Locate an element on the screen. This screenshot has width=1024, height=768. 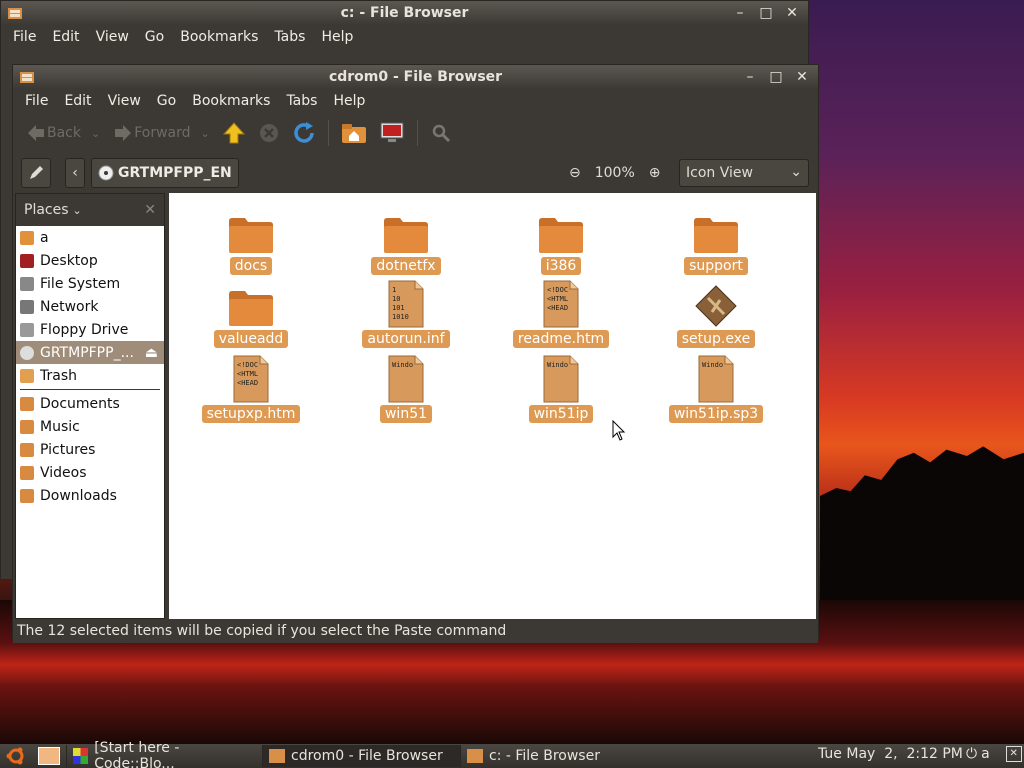
floppy-icon is located at coordinates (27, 329).